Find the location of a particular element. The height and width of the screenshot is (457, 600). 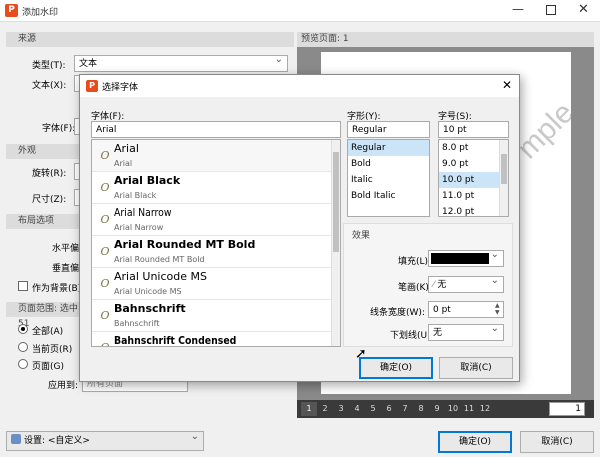

apply-to-label: 应用到: is located at coordinates (63, 386).